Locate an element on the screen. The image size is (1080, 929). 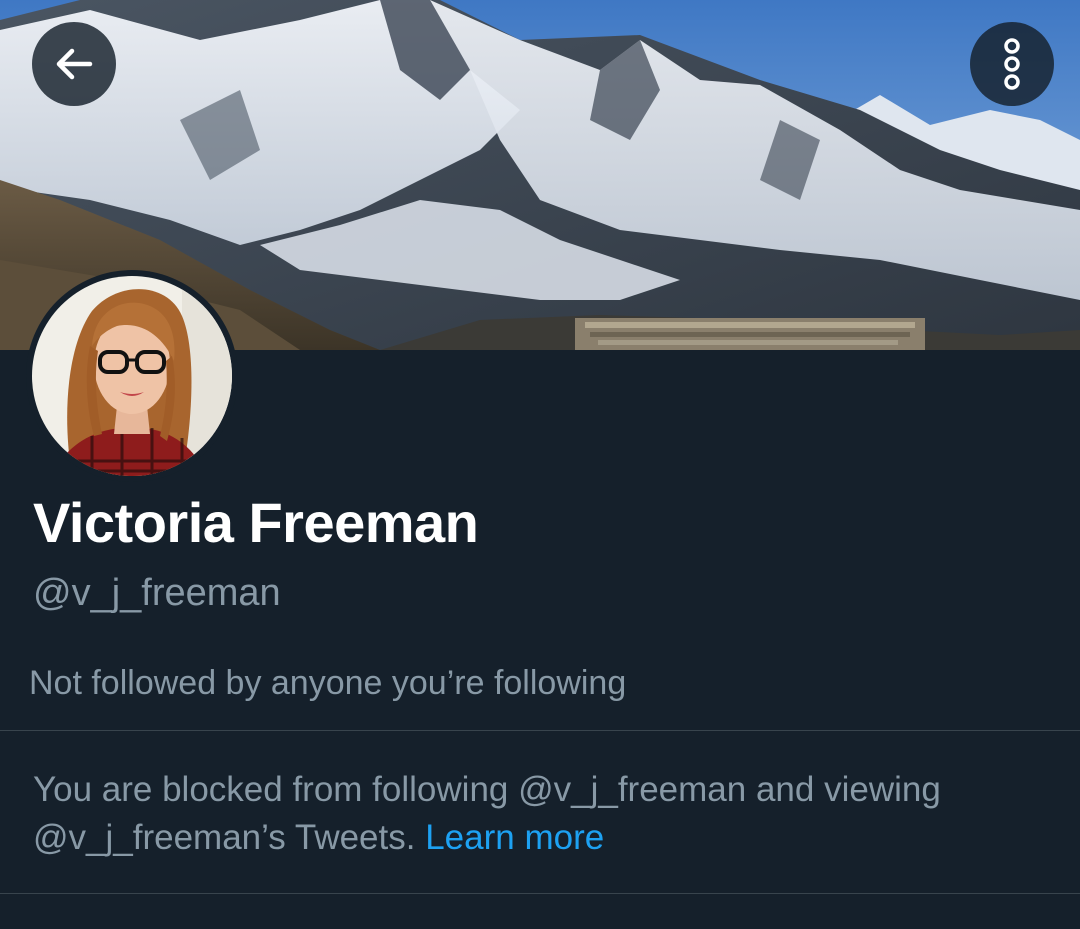
profile-avatar is located at coordinates (132, 376).